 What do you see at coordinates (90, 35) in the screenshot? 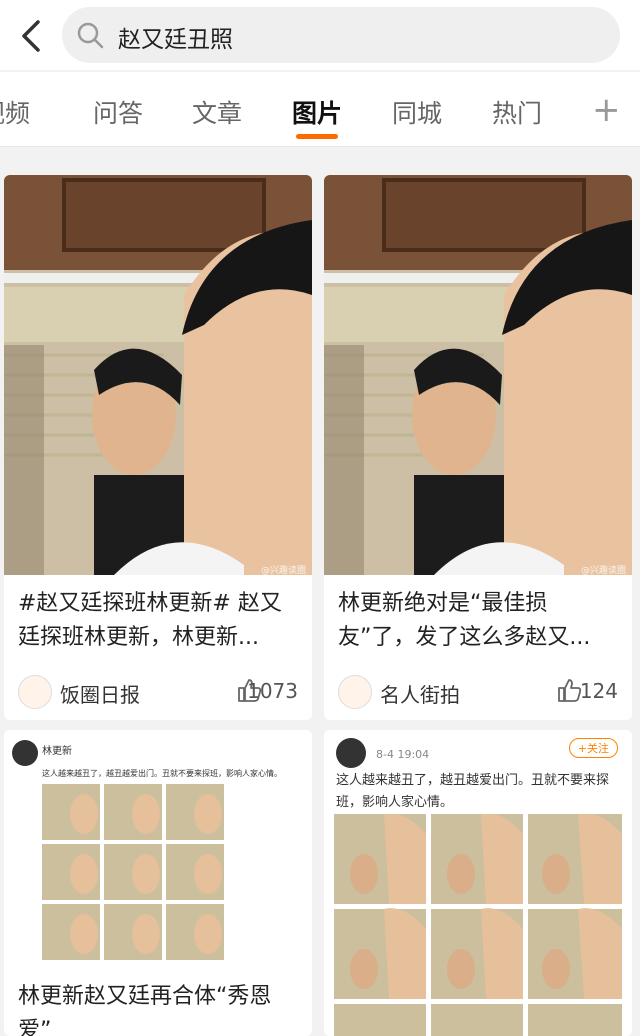
I see `search-icon` at bounding box center [90, 35].